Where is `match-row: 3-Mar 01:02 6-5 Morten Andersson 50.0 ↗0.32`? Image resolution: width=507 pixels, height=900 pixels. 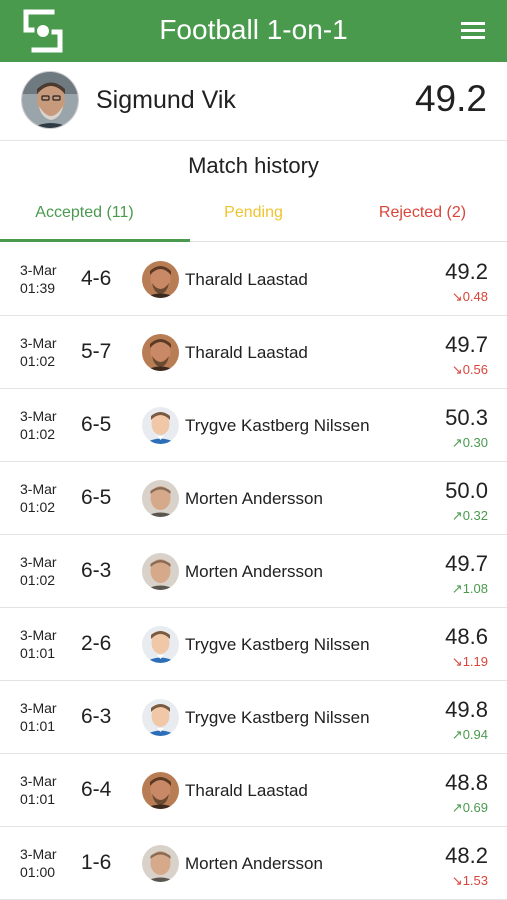
match-row: 3-Mar 01:02 6-5 Morten Andersson 50.0 ↗0.32 is located at coordinates (253, 498).